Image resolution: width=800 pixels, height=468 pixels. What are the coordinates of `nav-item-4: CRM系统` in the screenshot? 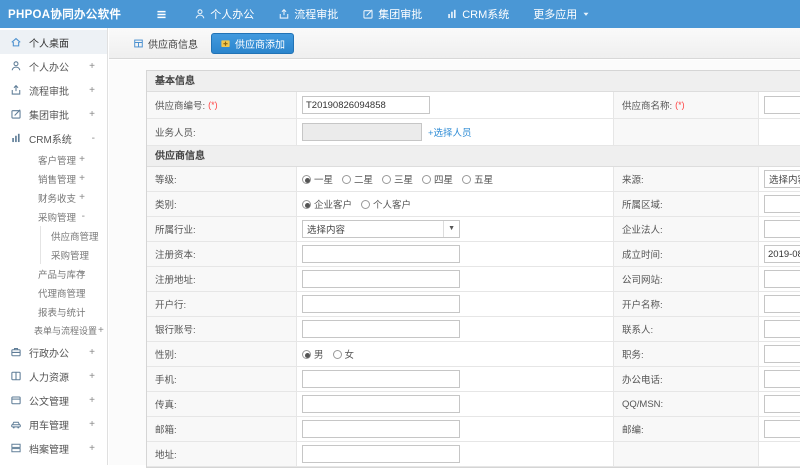 It's located at (477, 14).